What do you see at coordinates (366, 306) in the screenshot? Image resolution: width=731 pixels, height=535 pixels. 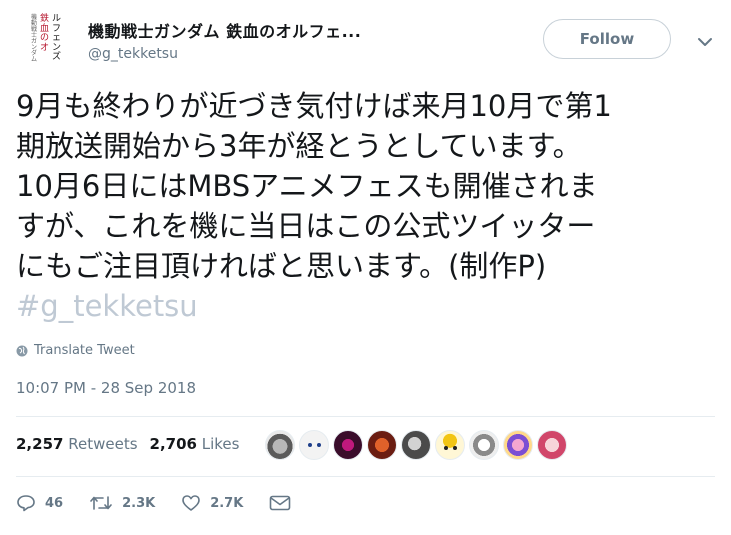 I see `hashtag-link: #g_tekketsu` at bounding box center [366, 306].